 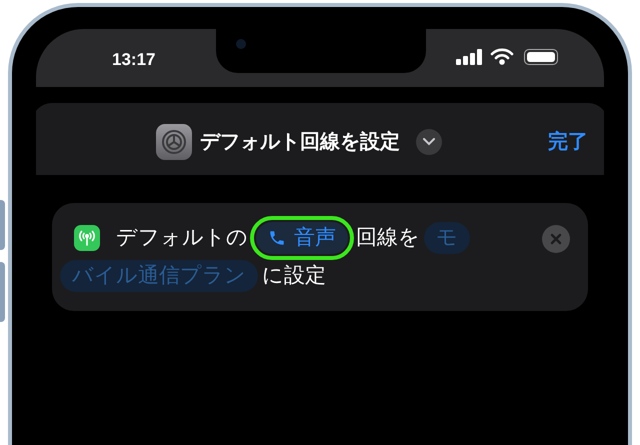 I want to click on action-text: 回線を, so click(x=388, y=238).